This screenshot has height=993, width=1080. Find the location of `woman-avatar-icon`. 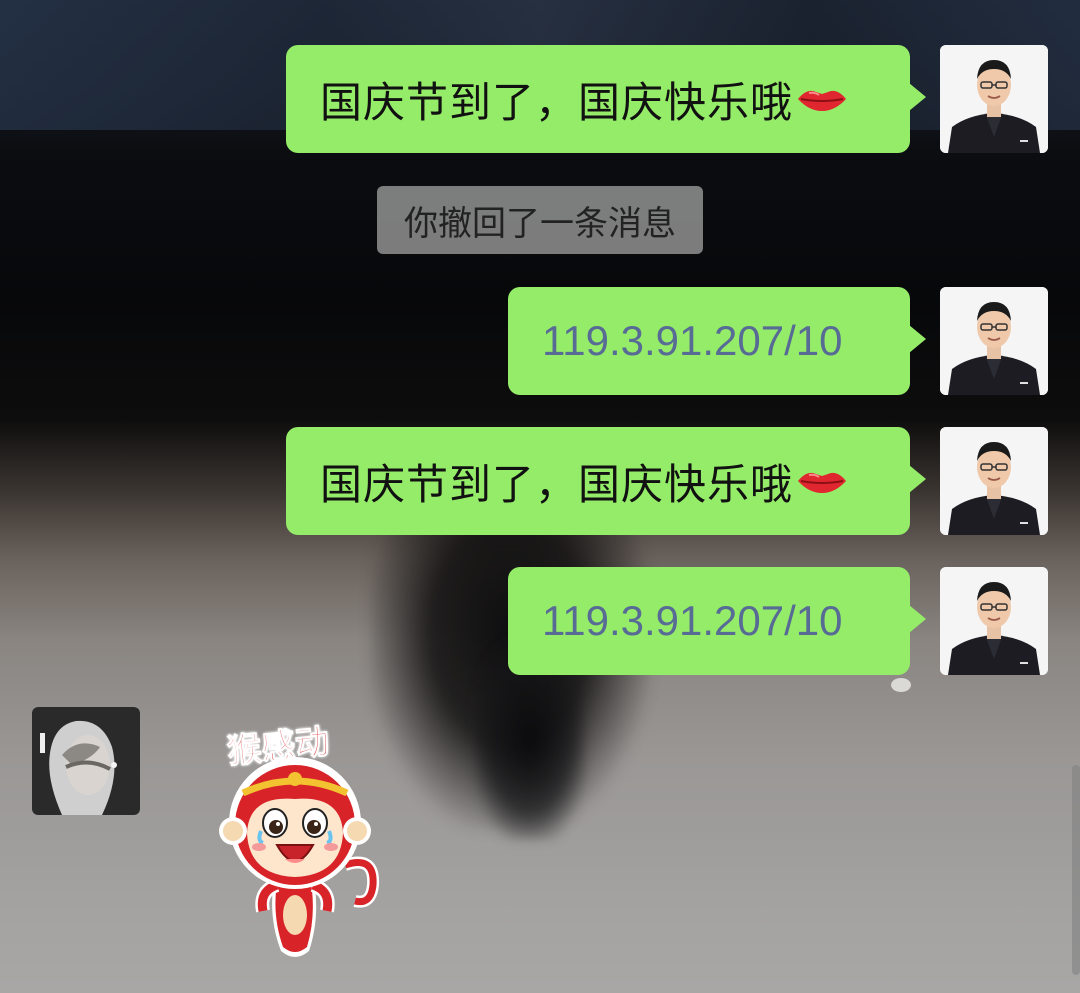

woman-avatar-icon is located at coordinates (86, 761).